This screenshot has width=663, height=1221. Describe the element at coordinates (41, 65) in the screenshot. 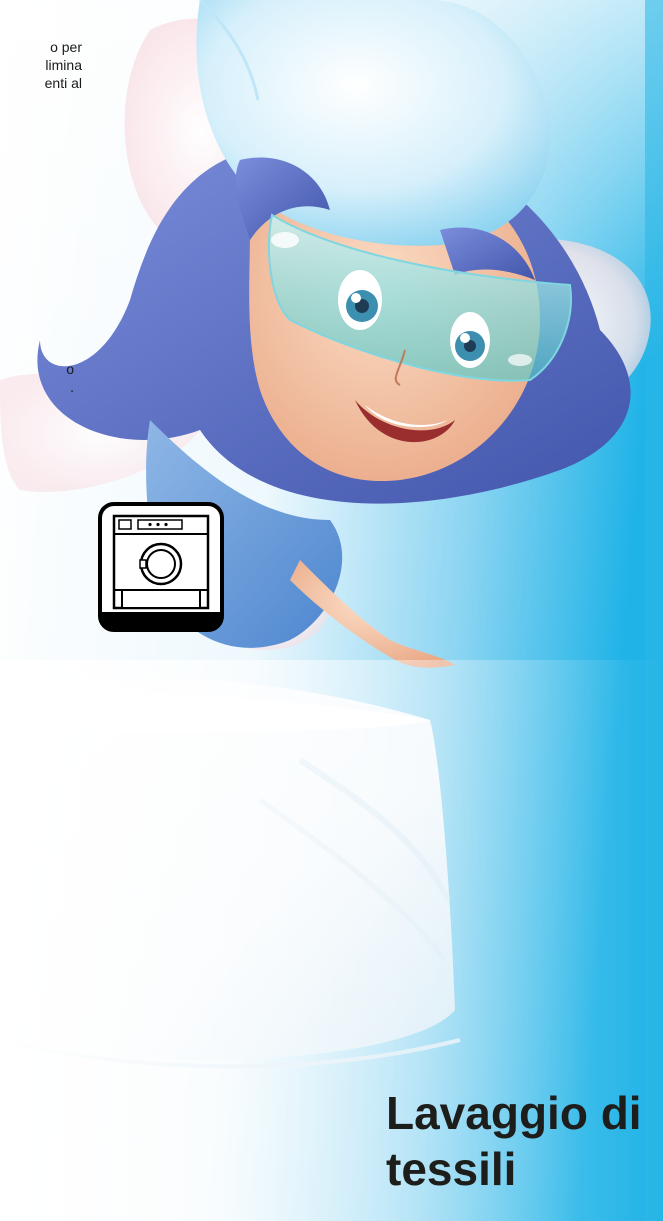

I see `partial-text-top: o per limina enti al` at that location.